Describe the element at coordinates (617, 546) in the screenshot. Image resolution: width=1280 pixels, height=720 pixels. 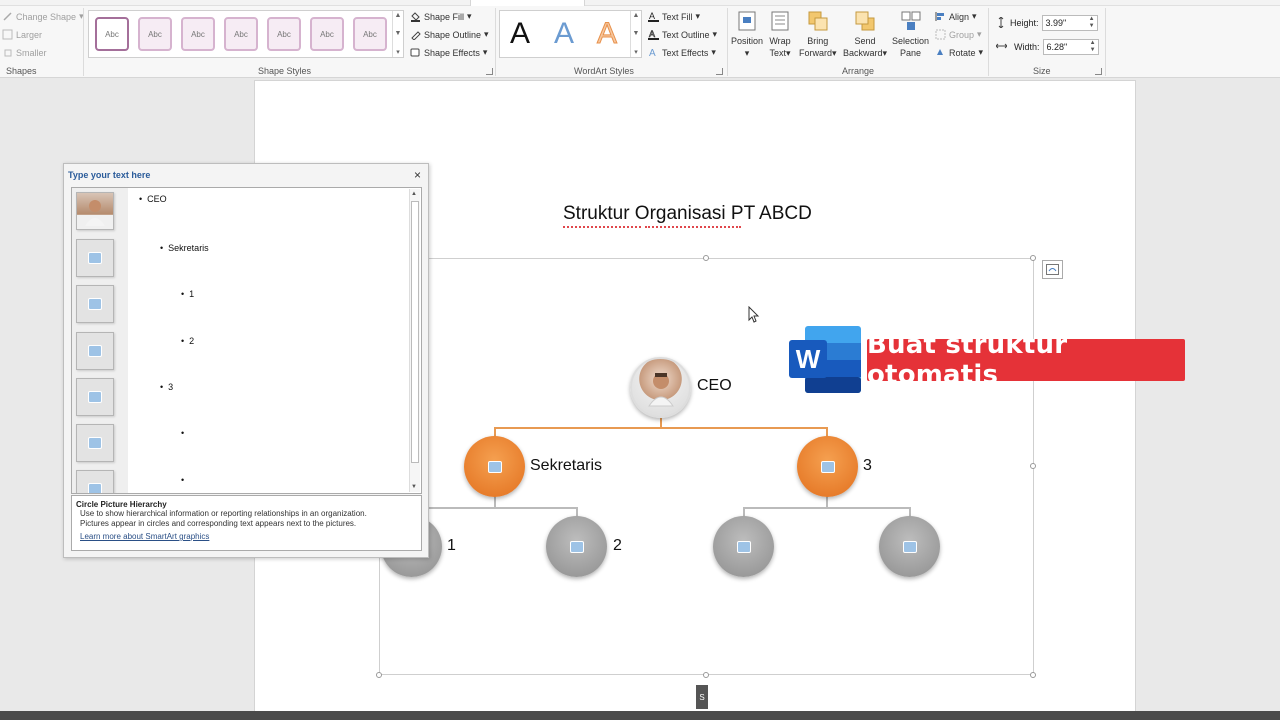
I see `node-label-two: 2` at that location.